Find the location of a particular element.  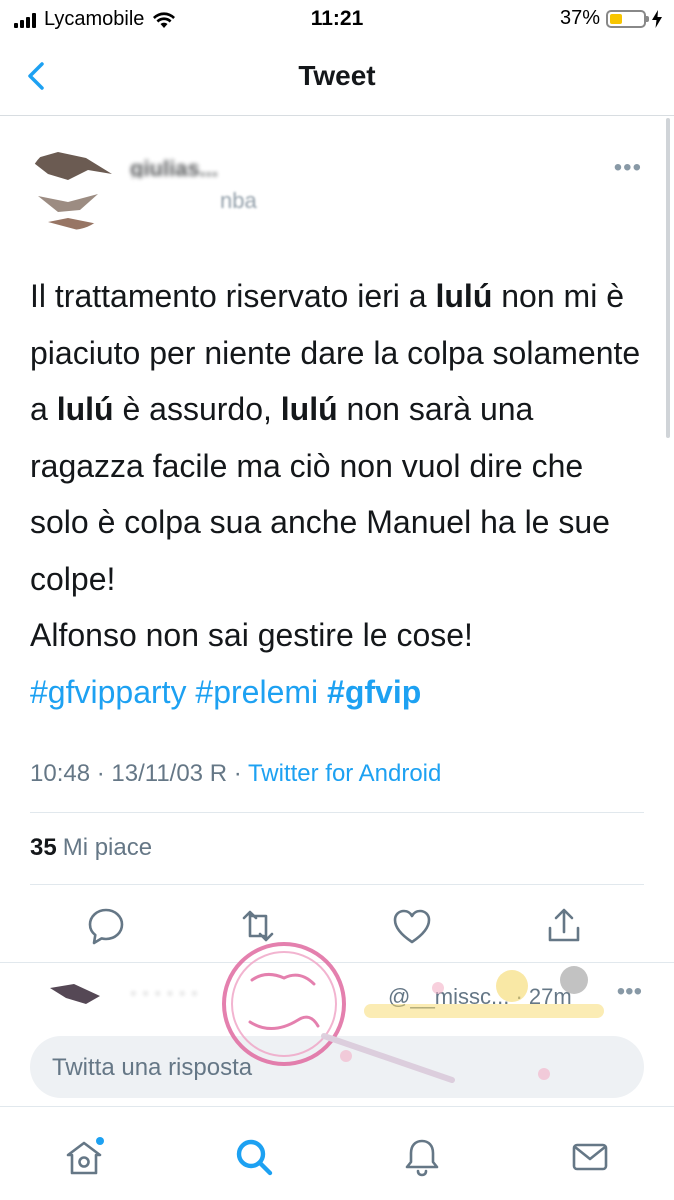

hashtag-link: #prelemi is located at coordinates (256, 692).